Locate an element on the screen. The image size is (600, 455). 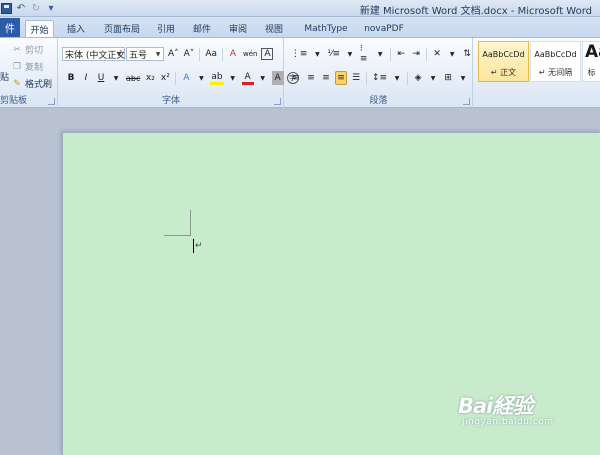
baidu-watermark: Bai経验 jingyan.baidu.com is located at coordinates (505, 408).